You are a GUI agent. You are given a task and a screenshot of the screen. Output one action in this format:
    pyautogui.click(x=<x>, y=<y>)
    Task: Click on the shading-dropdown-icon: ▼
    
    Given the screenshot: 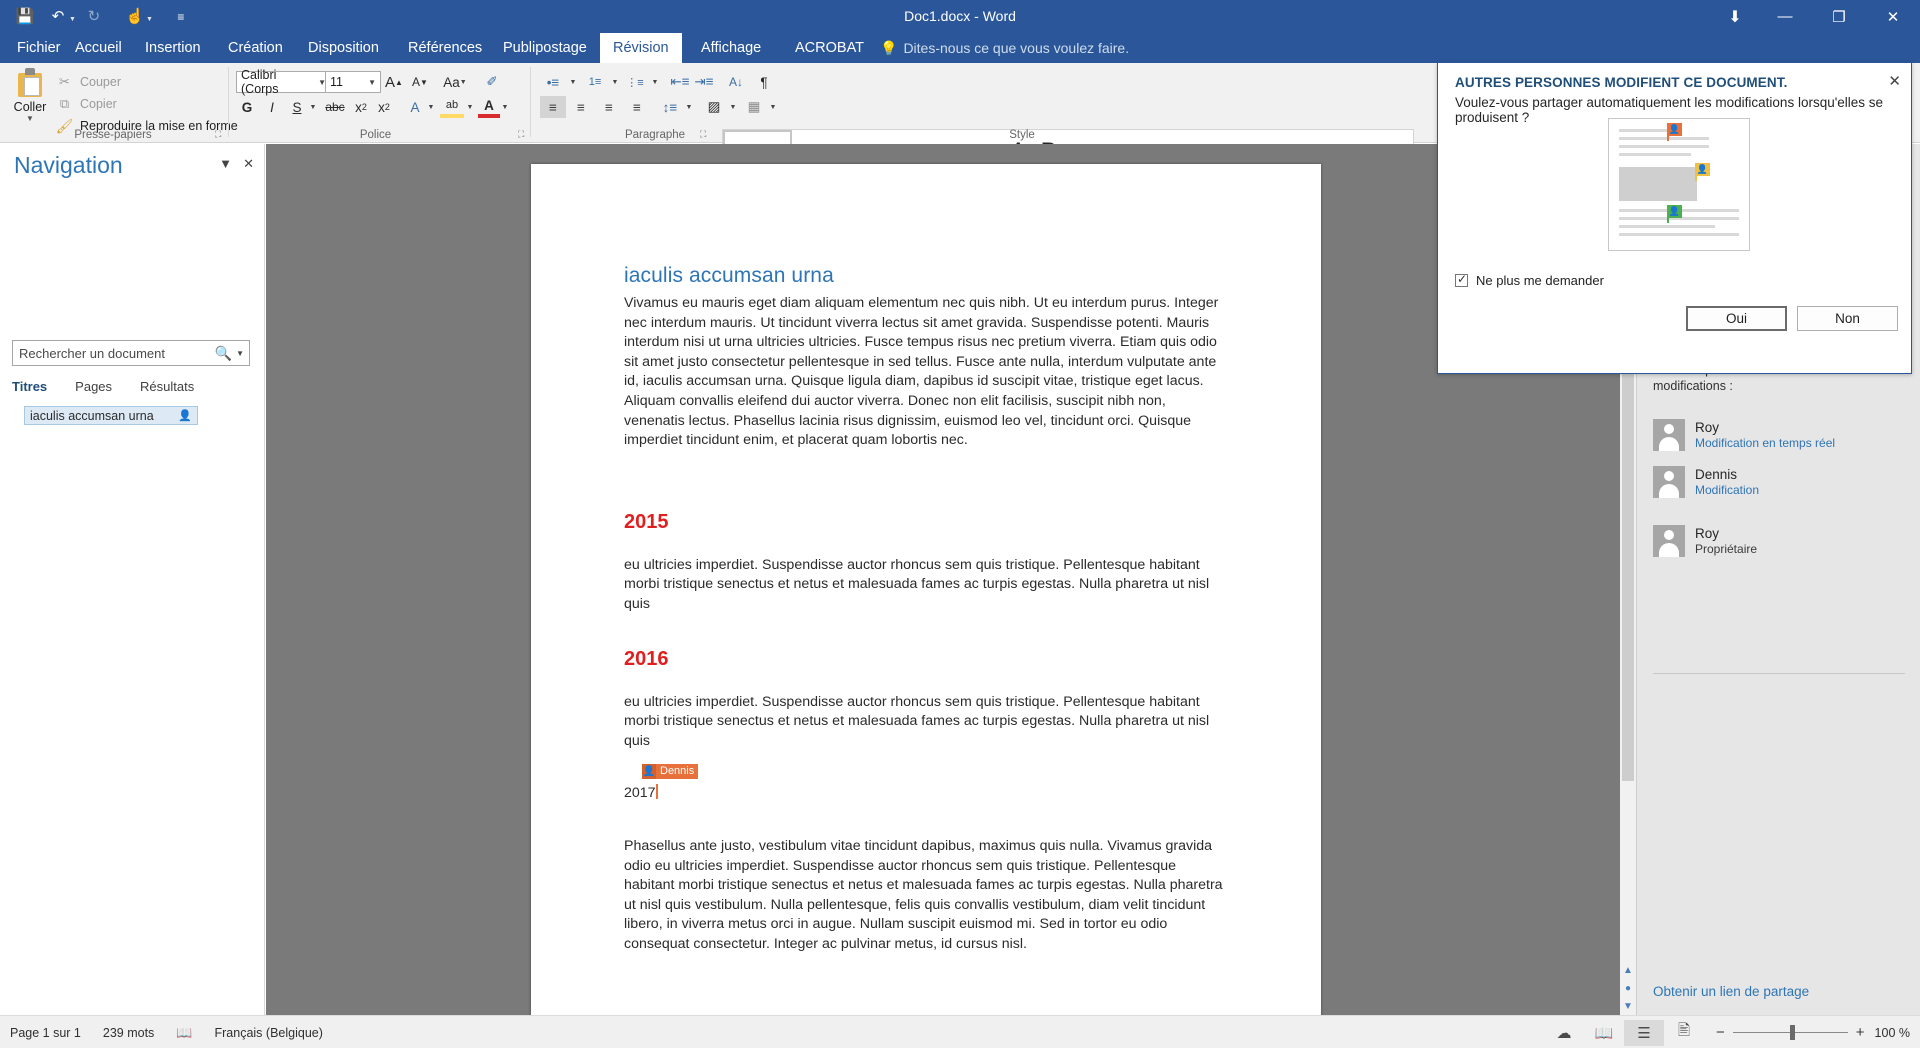 What is the action you would take?
    pyautogui.click(x=733, y=107)
    